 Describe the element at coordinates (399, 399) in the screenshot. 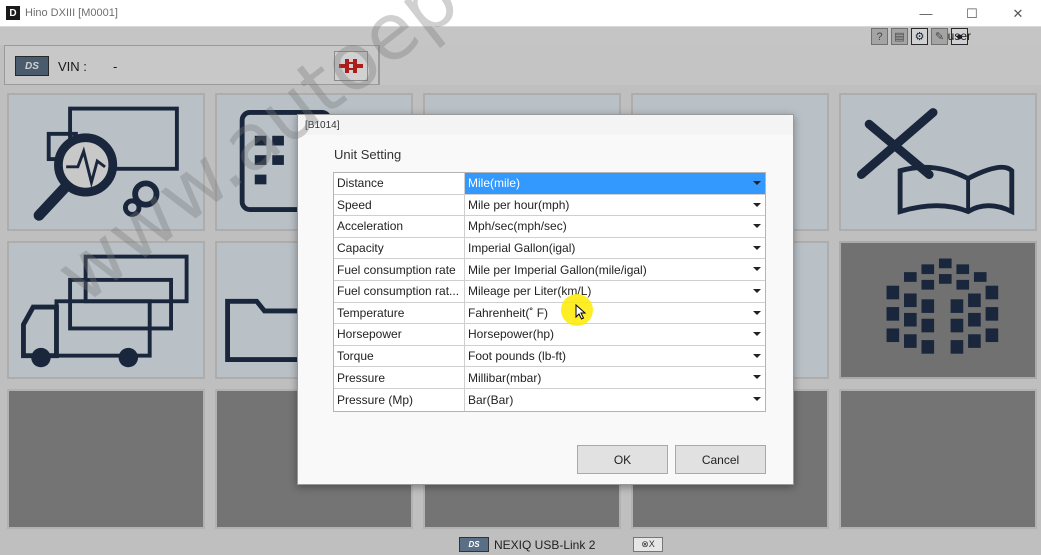

I see `row-label: Pressure (Mp)` at that location.